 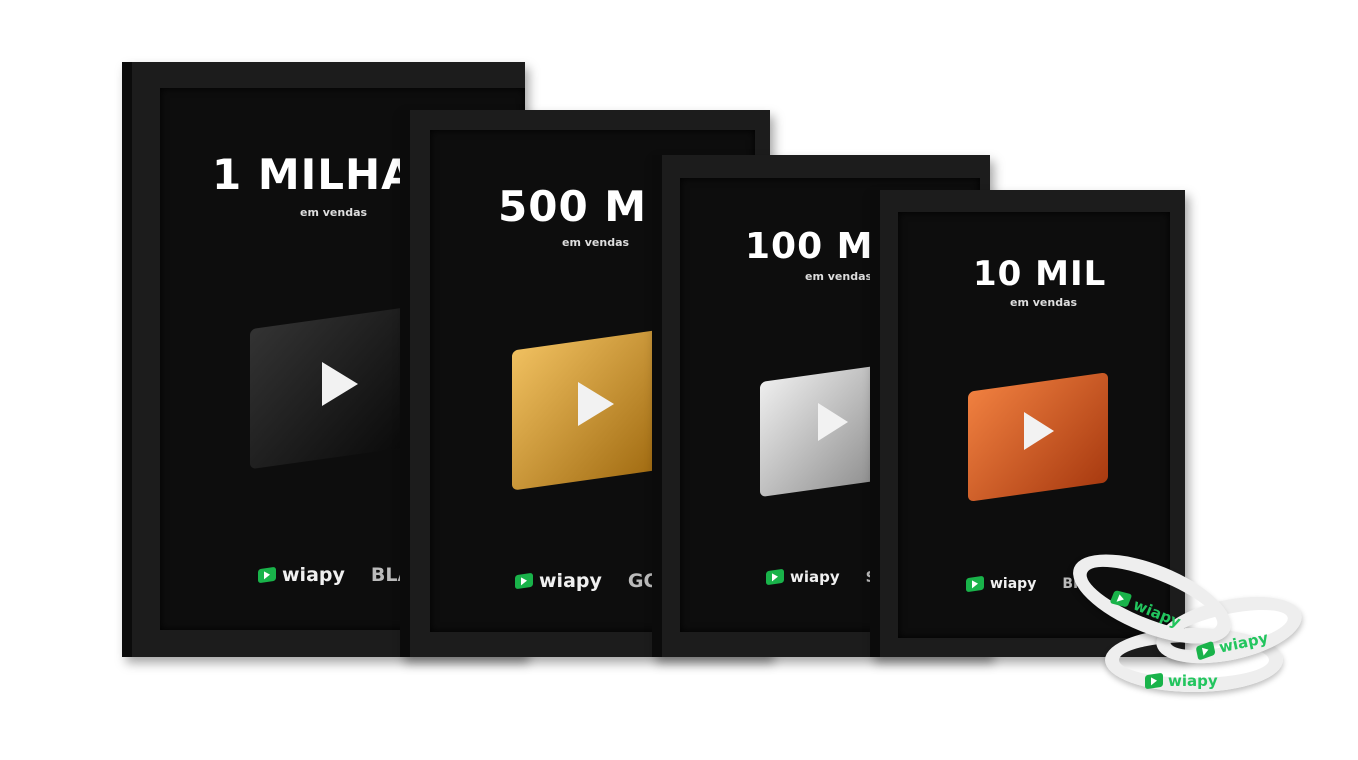 I want to click on brand-logo: wiapySI, so click(x=824, y=577).